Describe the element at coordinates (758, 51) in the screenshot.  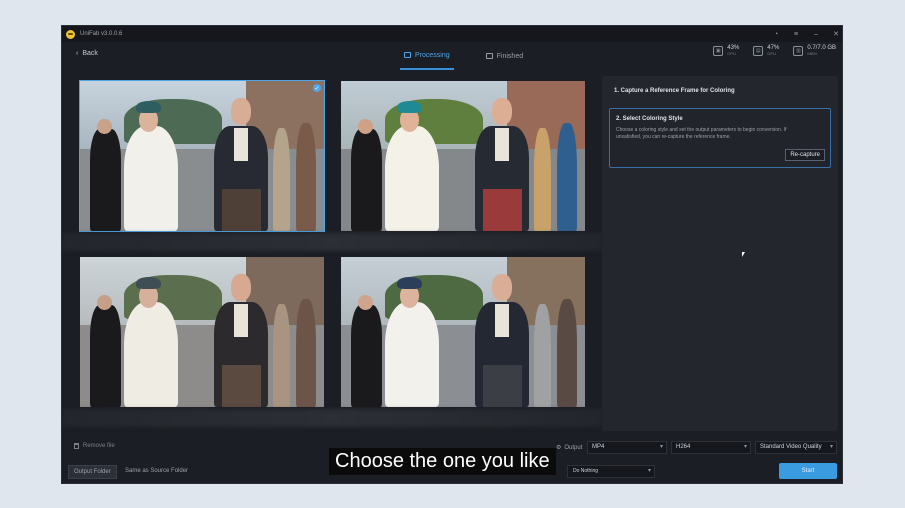
I see `gpu-icon: ▤` at that location.